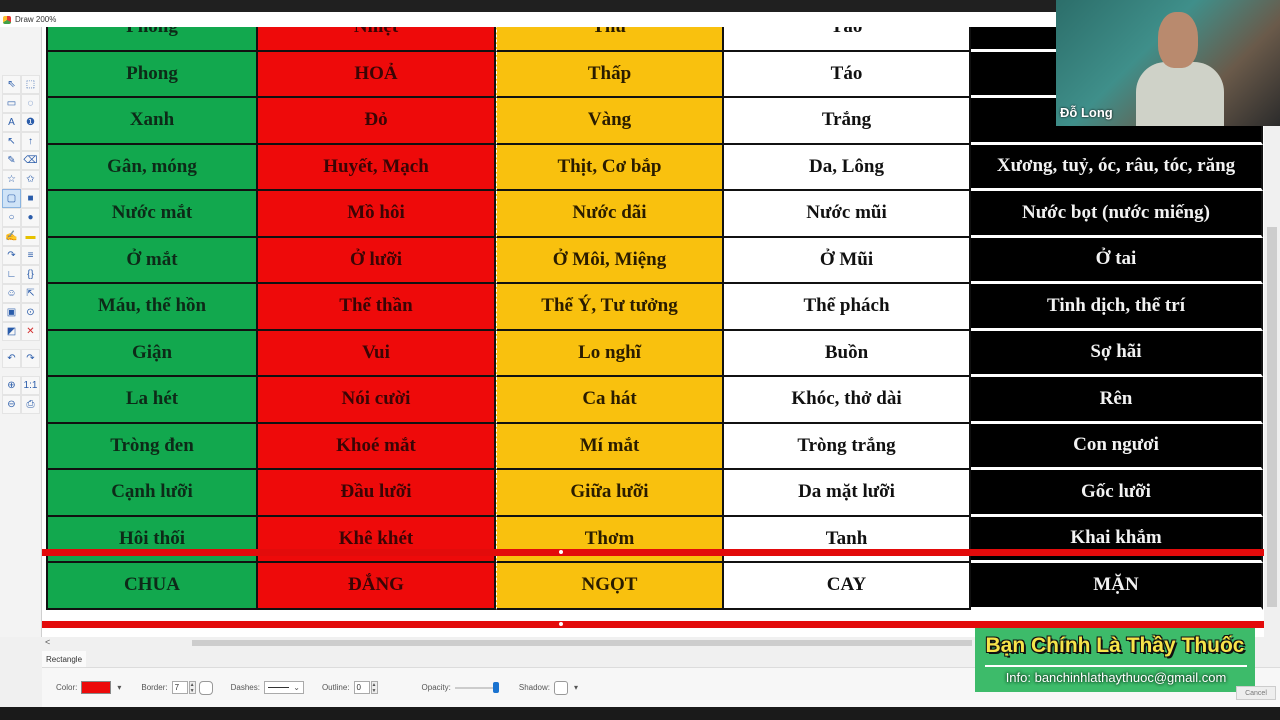  I want to click on ellipse-icon: ○, so click(11, 217).